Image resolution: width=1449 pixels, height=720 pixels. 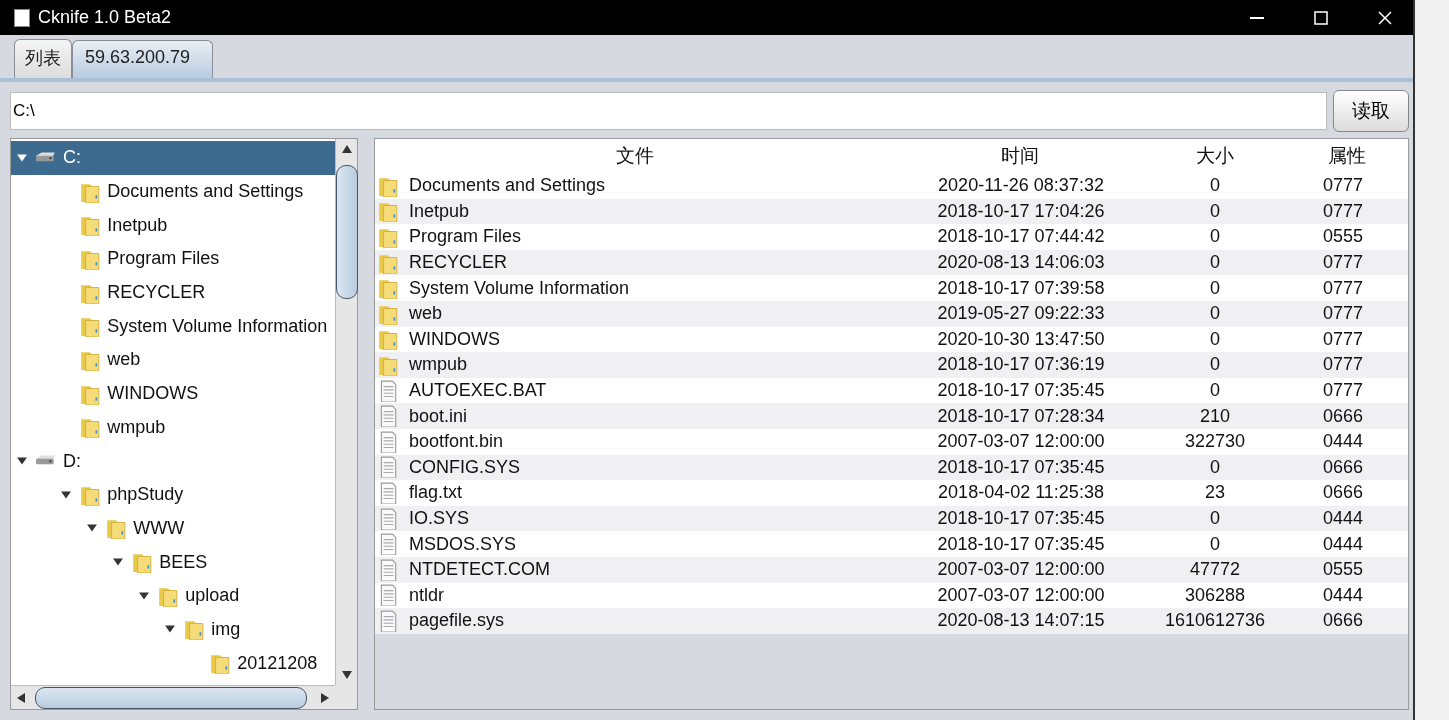 I want to click on tree-item: Program Files, so click(x=173, y=259).